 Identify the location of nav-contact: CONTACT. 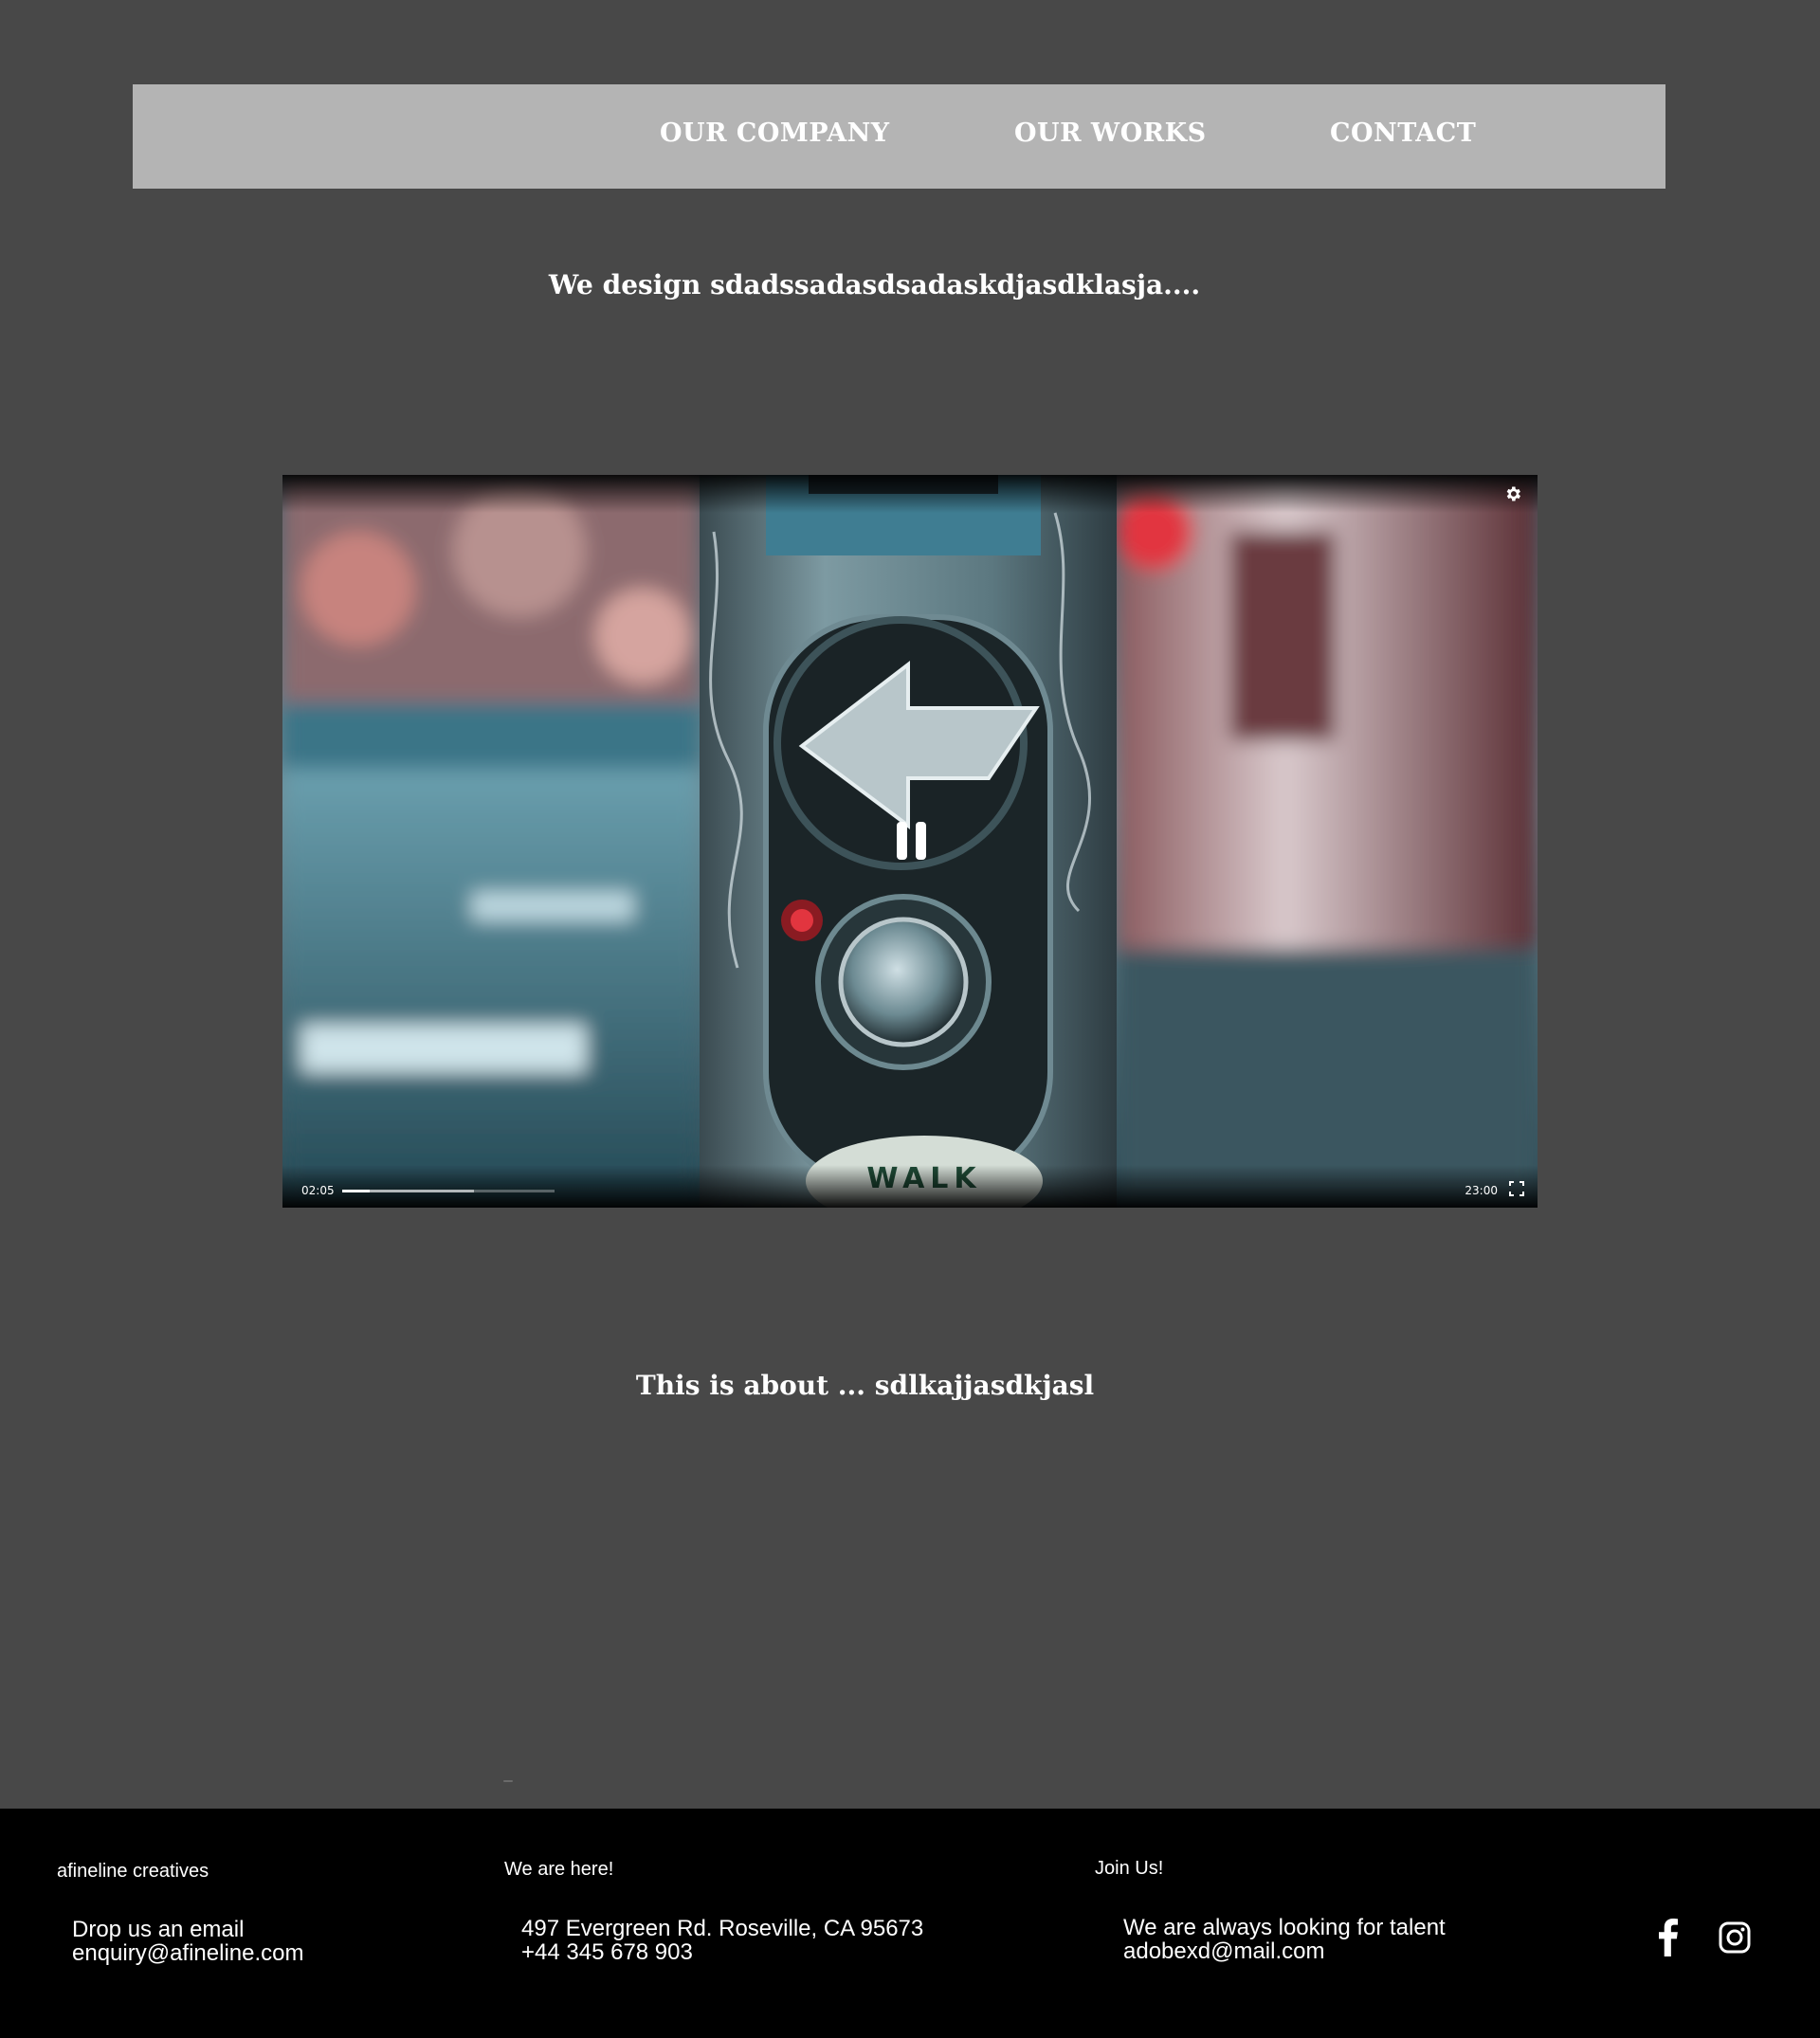
(1403, 136).